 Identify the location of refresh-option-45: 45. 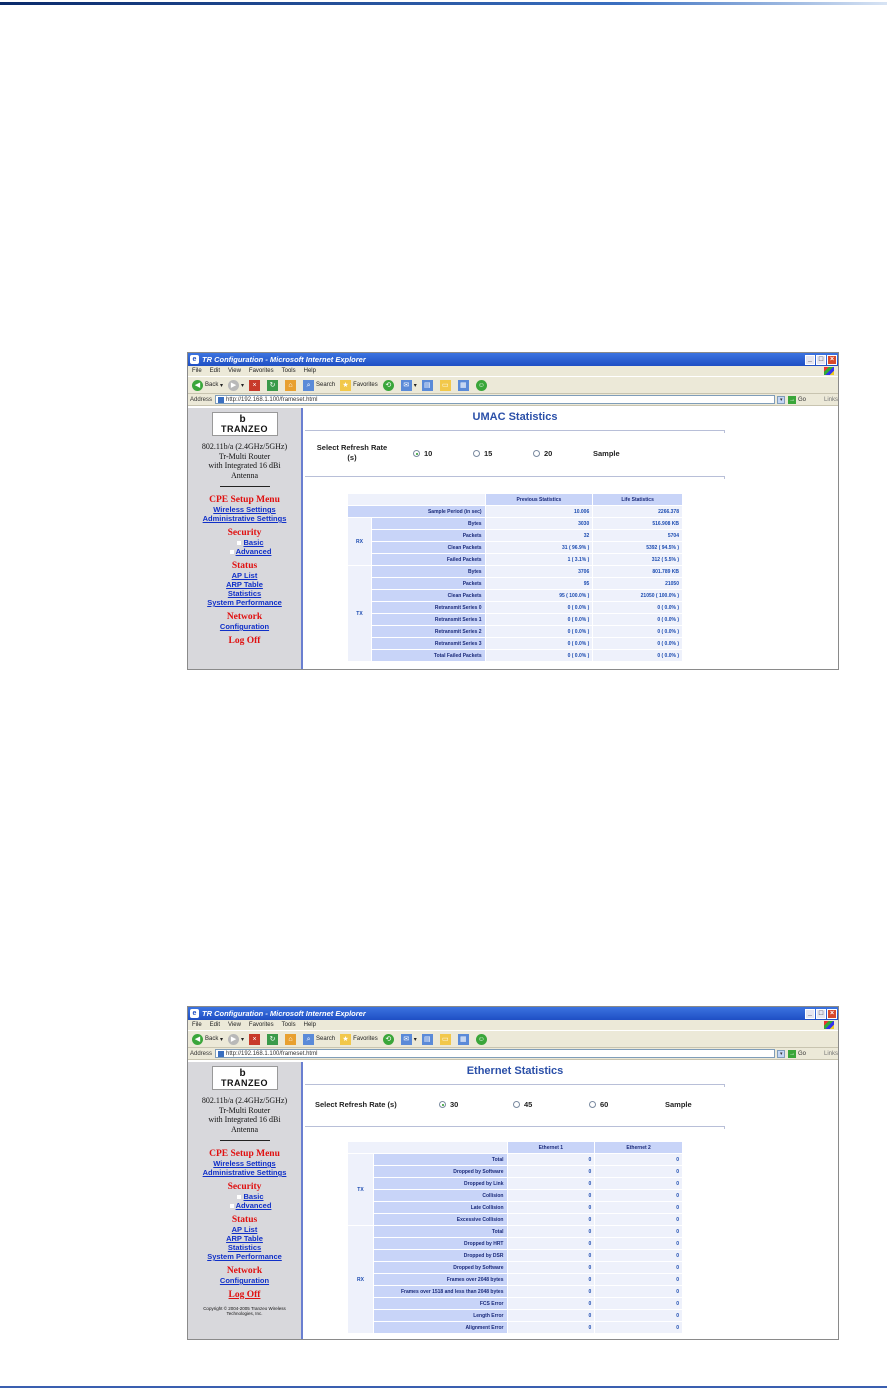
(522, 1104).